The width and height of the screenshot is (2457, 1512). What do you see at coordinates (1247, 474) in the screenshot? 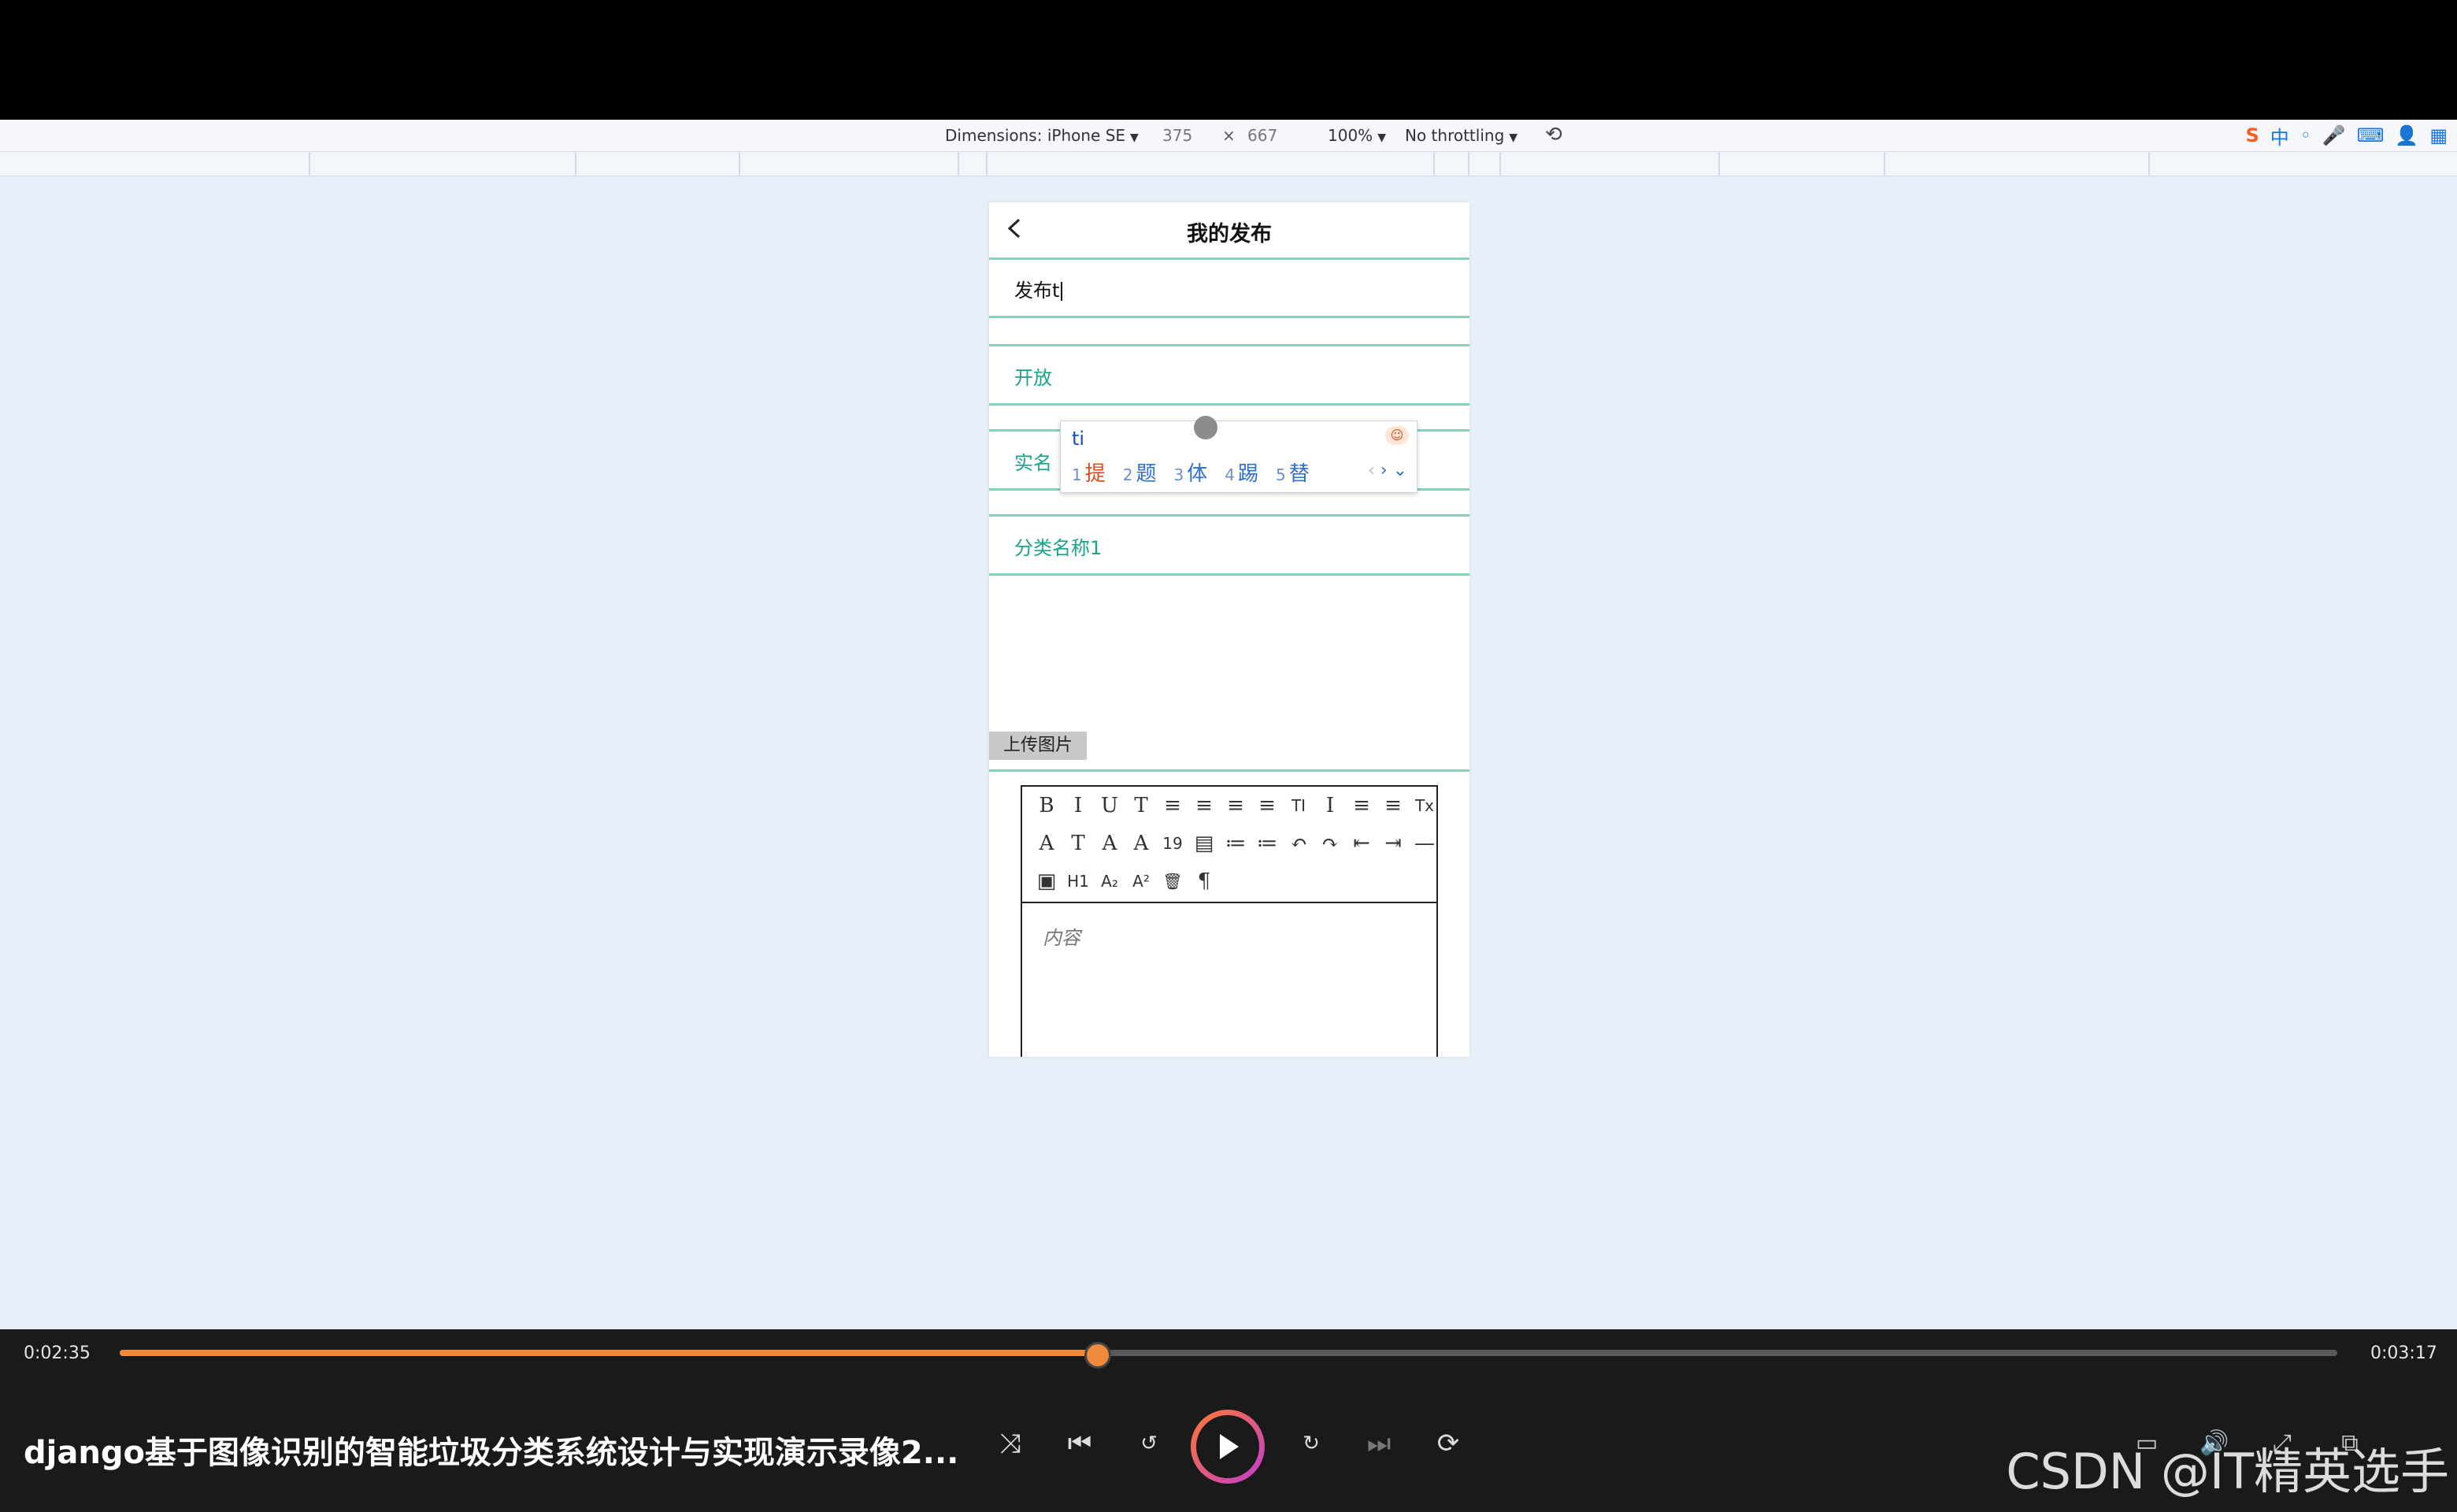
I see `ime-candidate-text: 踢` at bounding box center [1247, 474].